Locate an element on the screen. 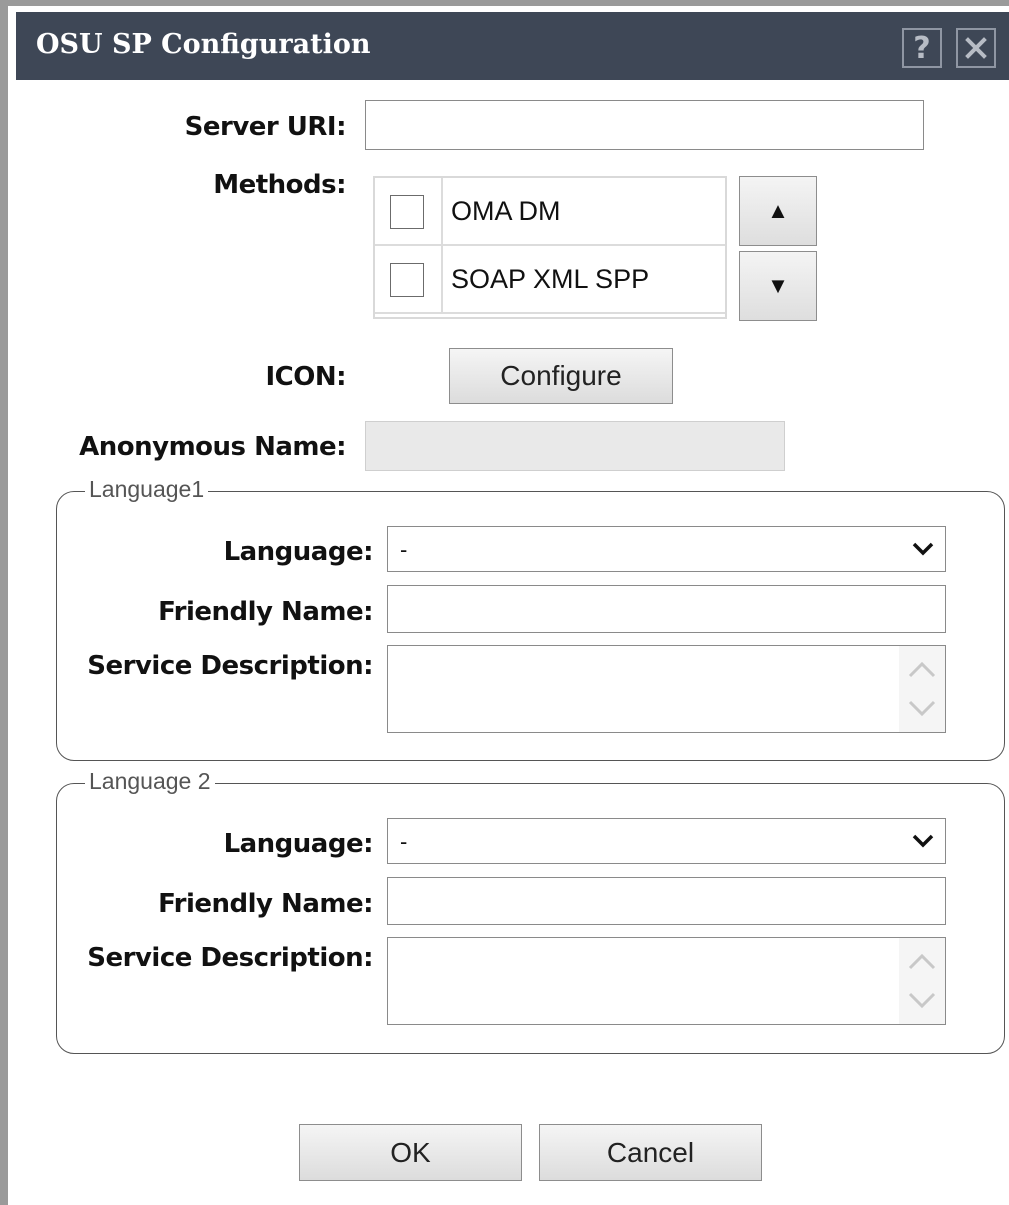 The height and width of the screenshot is (1205, 1009). language2-select-value: - is located at coordinates (404, 841).